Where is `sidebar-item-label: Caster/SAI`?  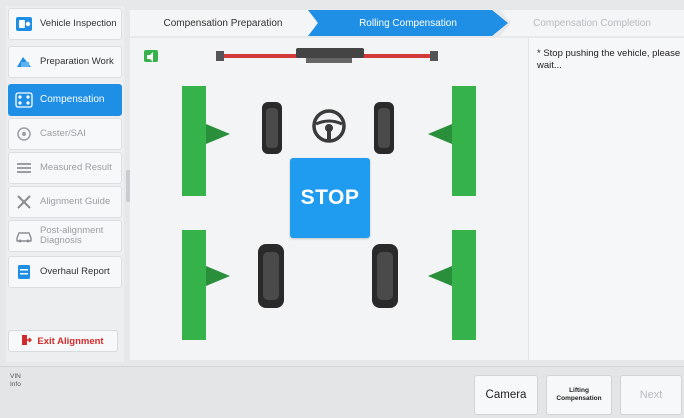
sidebar-item-label: Caster/SAI is located at coordinates (63, 133).